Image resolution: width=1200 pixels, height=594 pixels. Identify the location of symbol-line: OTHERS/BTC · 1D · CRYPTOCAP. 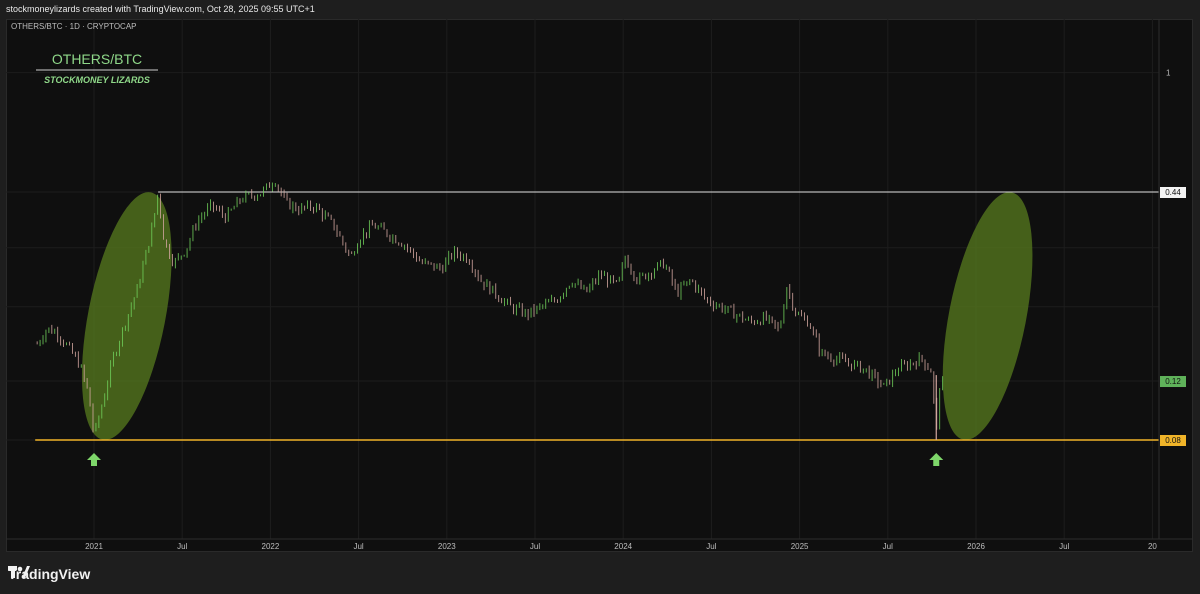
(74, 26).